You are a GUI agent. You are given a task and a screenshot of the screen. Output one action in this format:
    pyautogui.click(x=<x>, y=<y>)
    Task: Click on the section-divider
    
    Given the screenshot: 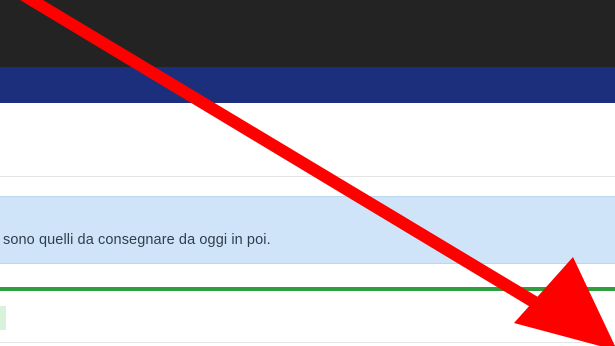 What is the action you would take?
    pyautogui.click(x=307, y=176)
    